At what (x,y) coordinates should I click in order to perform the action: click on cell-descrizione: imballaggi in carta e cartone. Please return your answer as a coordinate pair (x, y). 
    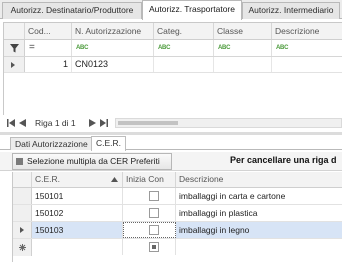
    Looking at the image, I should click on (259, 196).